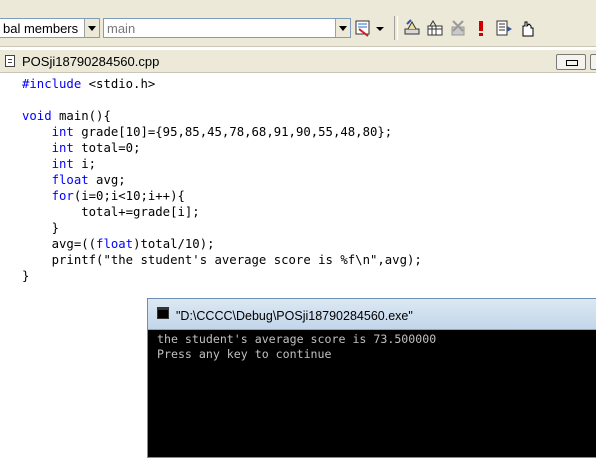 This screenshot has height=458, width=596. I want to click on maximize-button, so click(593, 62).